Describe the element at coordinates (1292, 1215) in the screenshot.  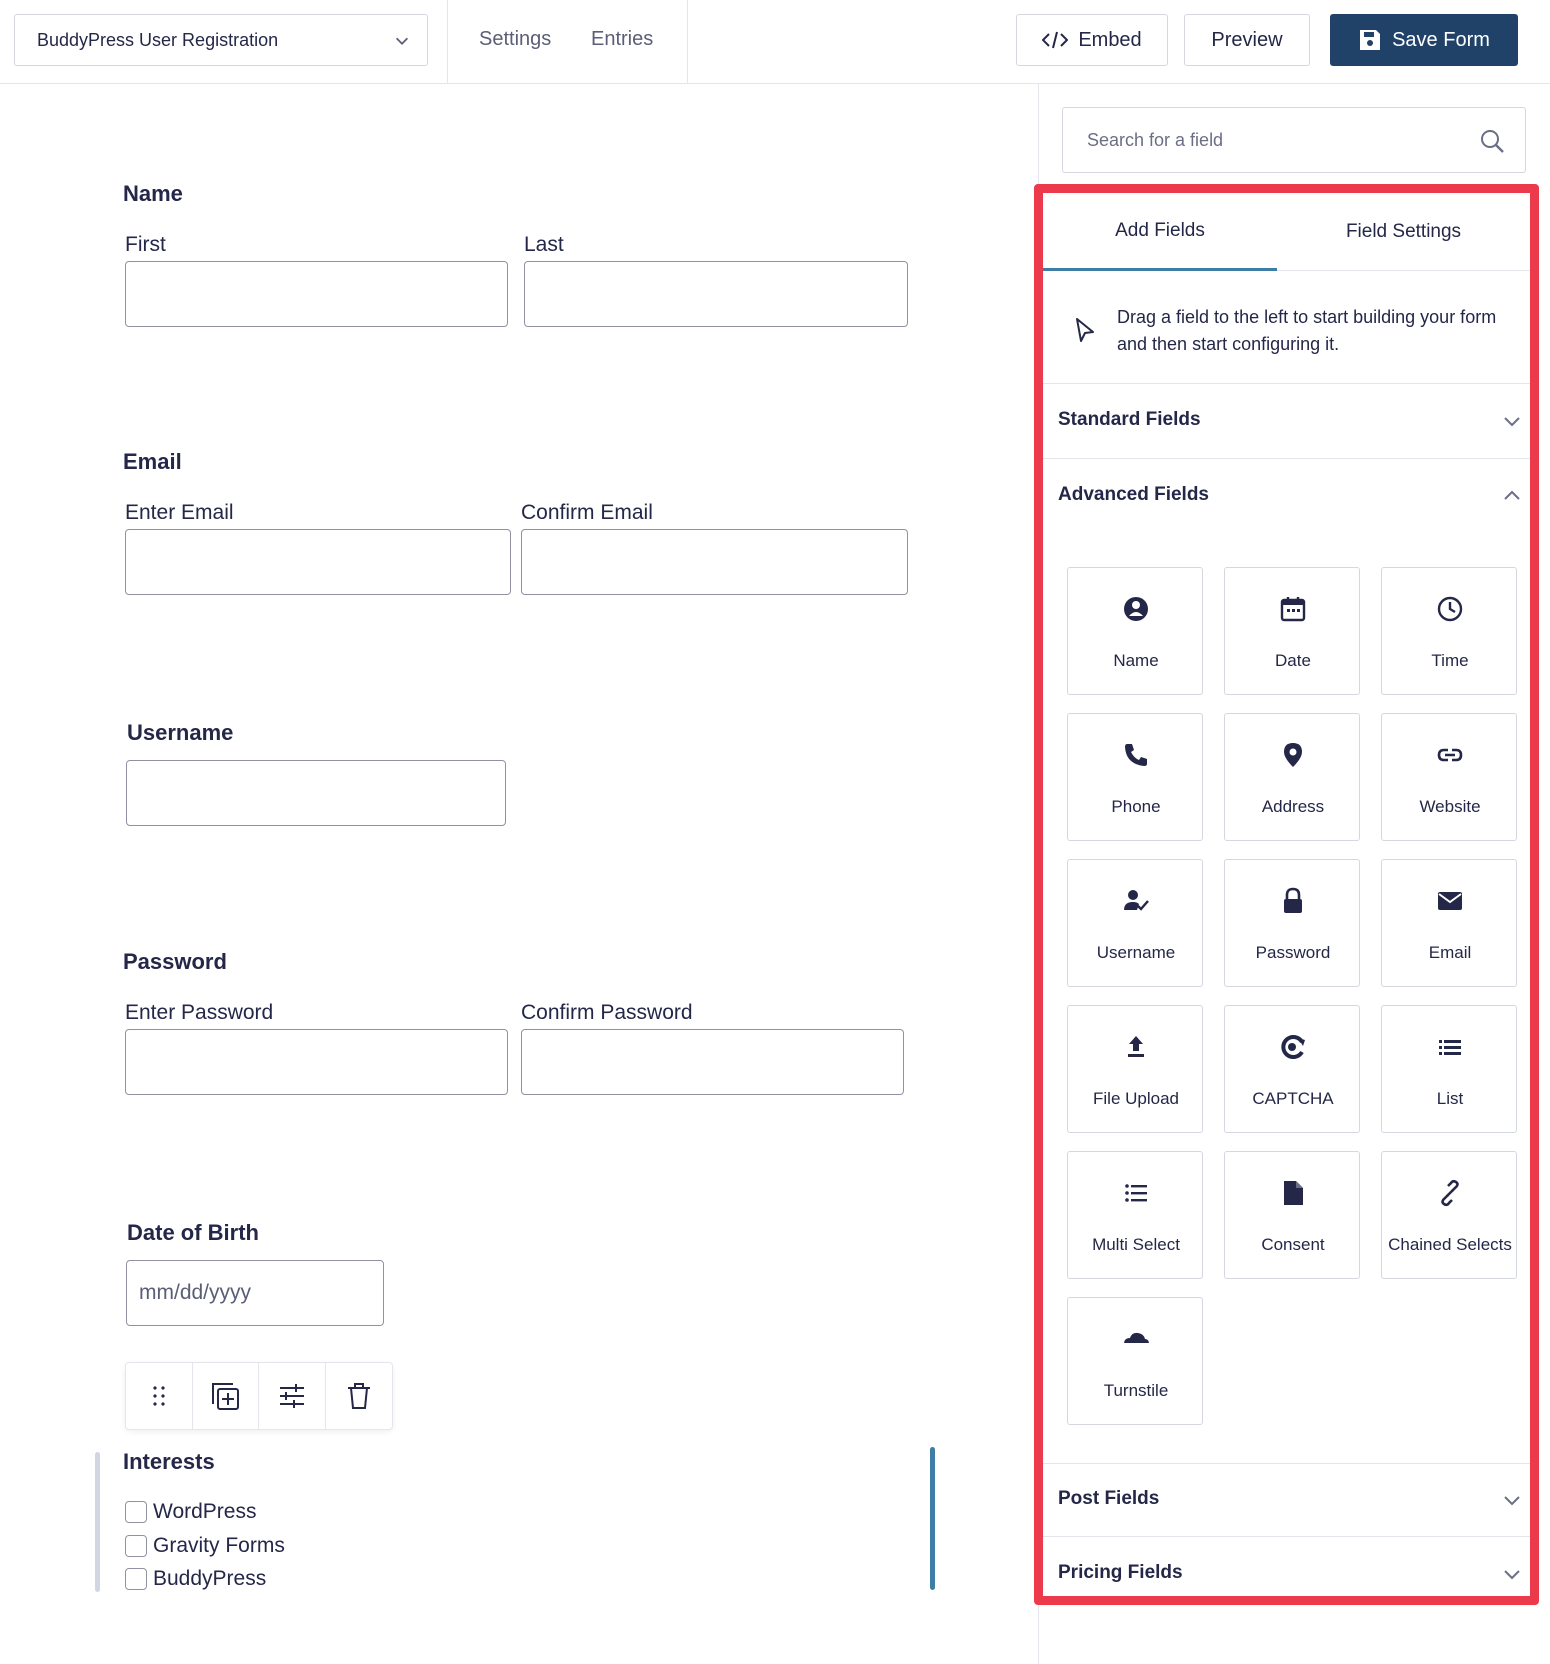
I see `field-tile-consent: Consent` at that location.